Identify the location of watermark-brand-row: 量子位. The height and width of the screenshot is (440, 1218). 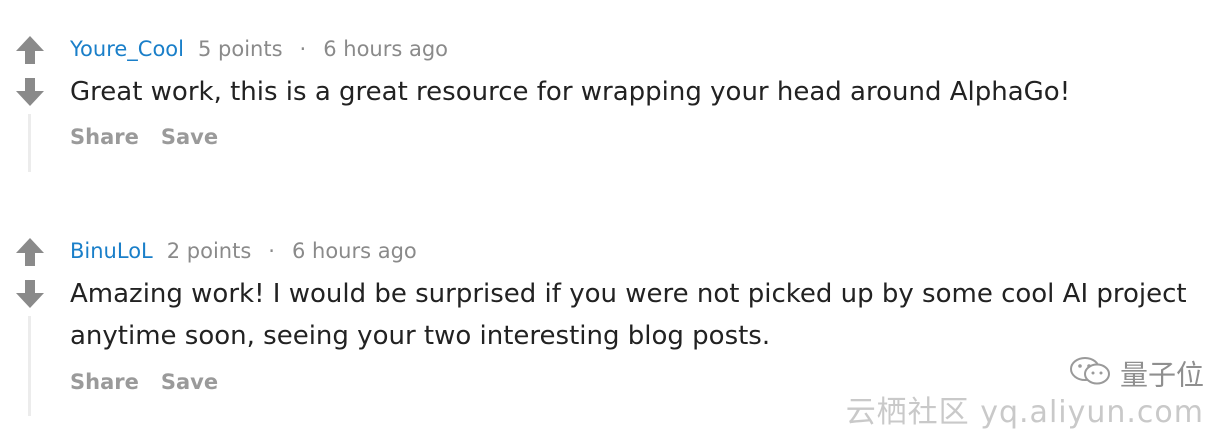
(1025, 374).